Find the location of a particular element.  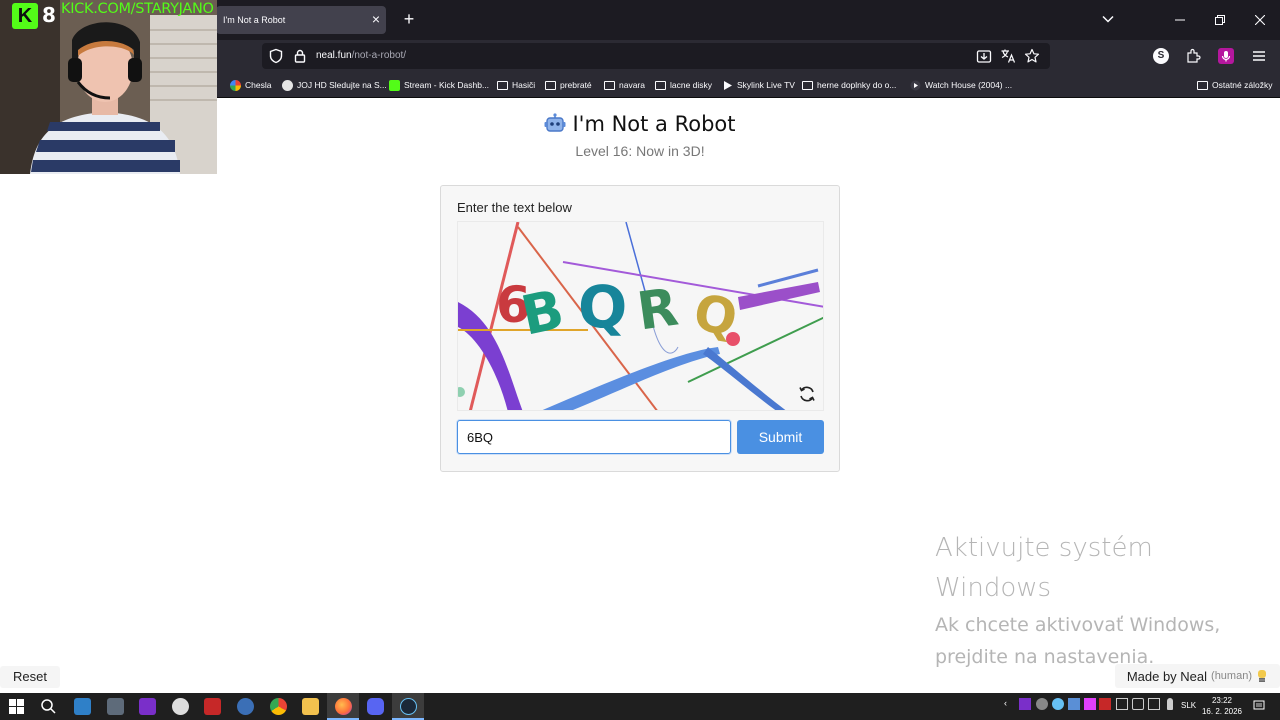

lock-icon is located at coordinates (300, 56).